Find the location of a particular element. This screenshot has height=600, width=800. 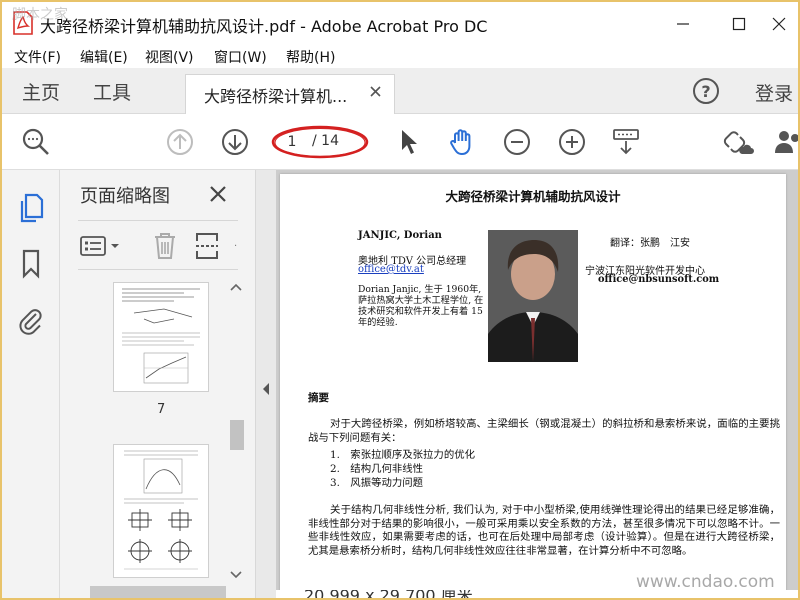

help-icon: ? is located at coordinates (706, 91).